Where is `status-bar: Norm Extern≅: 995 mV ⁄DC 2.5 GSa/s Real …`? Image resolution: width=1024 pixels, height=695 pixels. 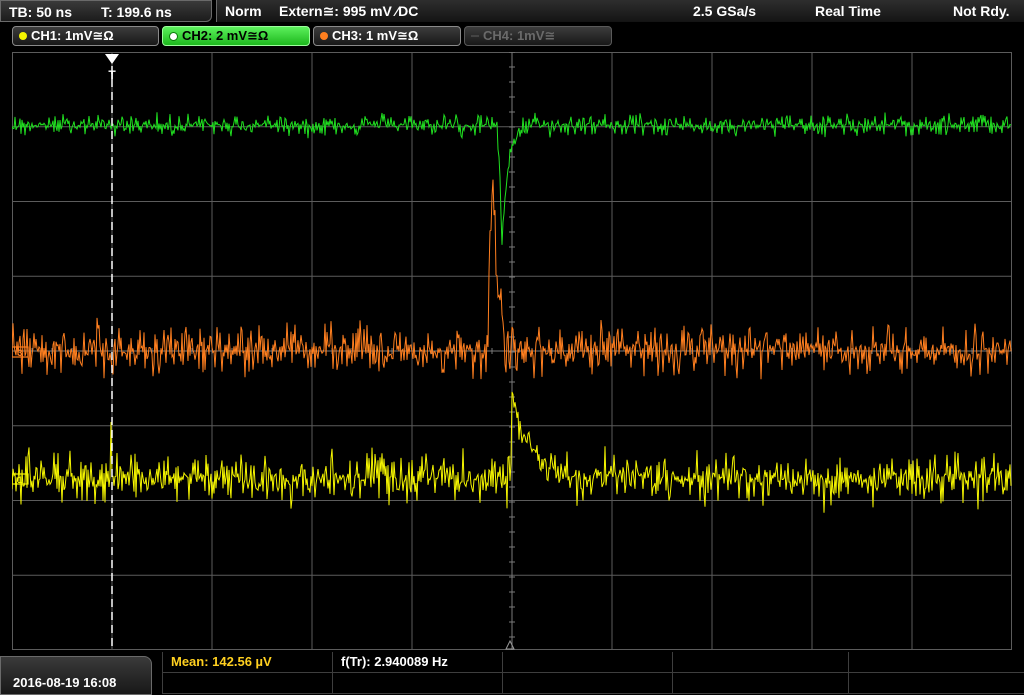 status-bar: Norm Extern≅: 995 mV ⁄DC 2.5 GSa/s Real … is located at coordinates (620, 11).